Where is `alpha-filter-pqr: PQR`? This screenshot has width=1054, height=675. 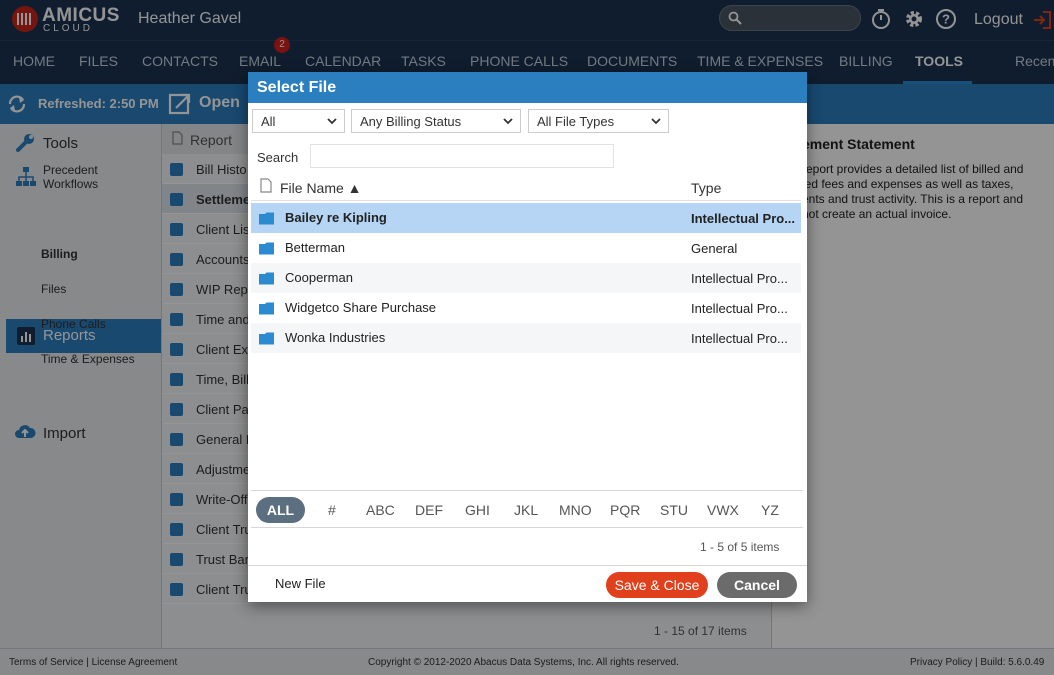 alpha-filter-pqr: PQR is located at coordinates (625, 510).